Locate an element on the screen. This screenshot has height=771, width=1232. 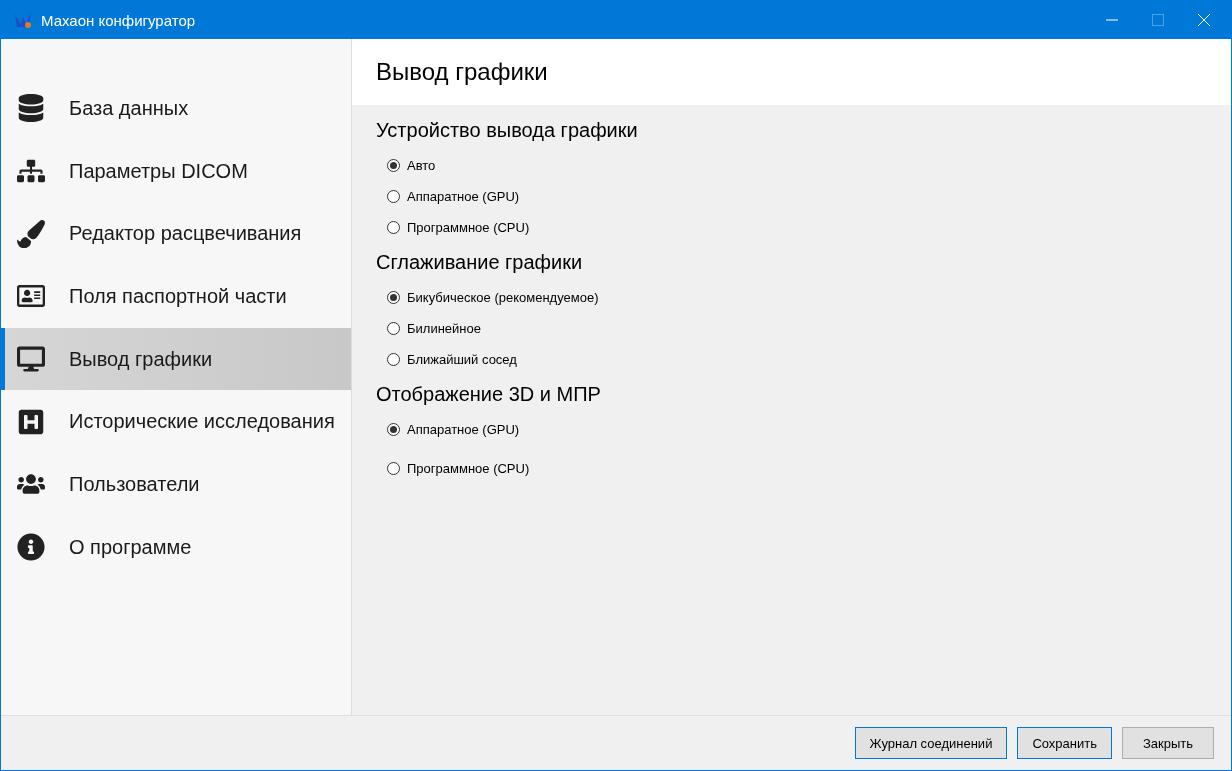
sidebar-item: Пользователи is located at coordinates (176, 484).